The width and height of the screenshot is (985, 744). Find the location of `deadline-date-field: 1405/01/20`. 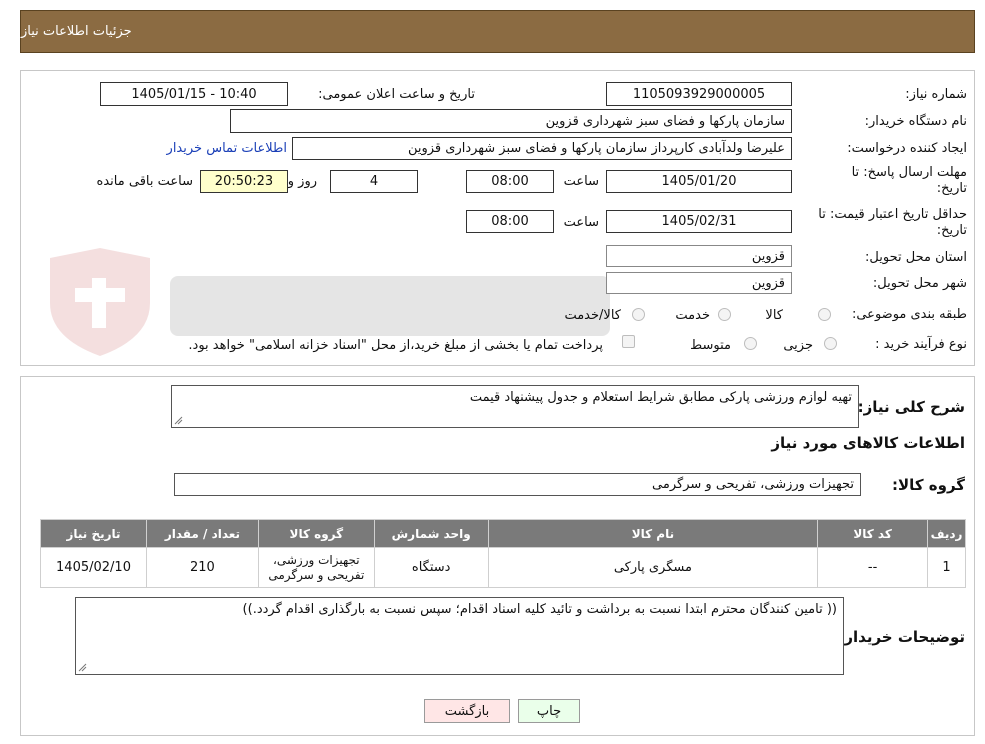

deadline-date-field: 1405/01/20 is located at coordinates (699, 181).